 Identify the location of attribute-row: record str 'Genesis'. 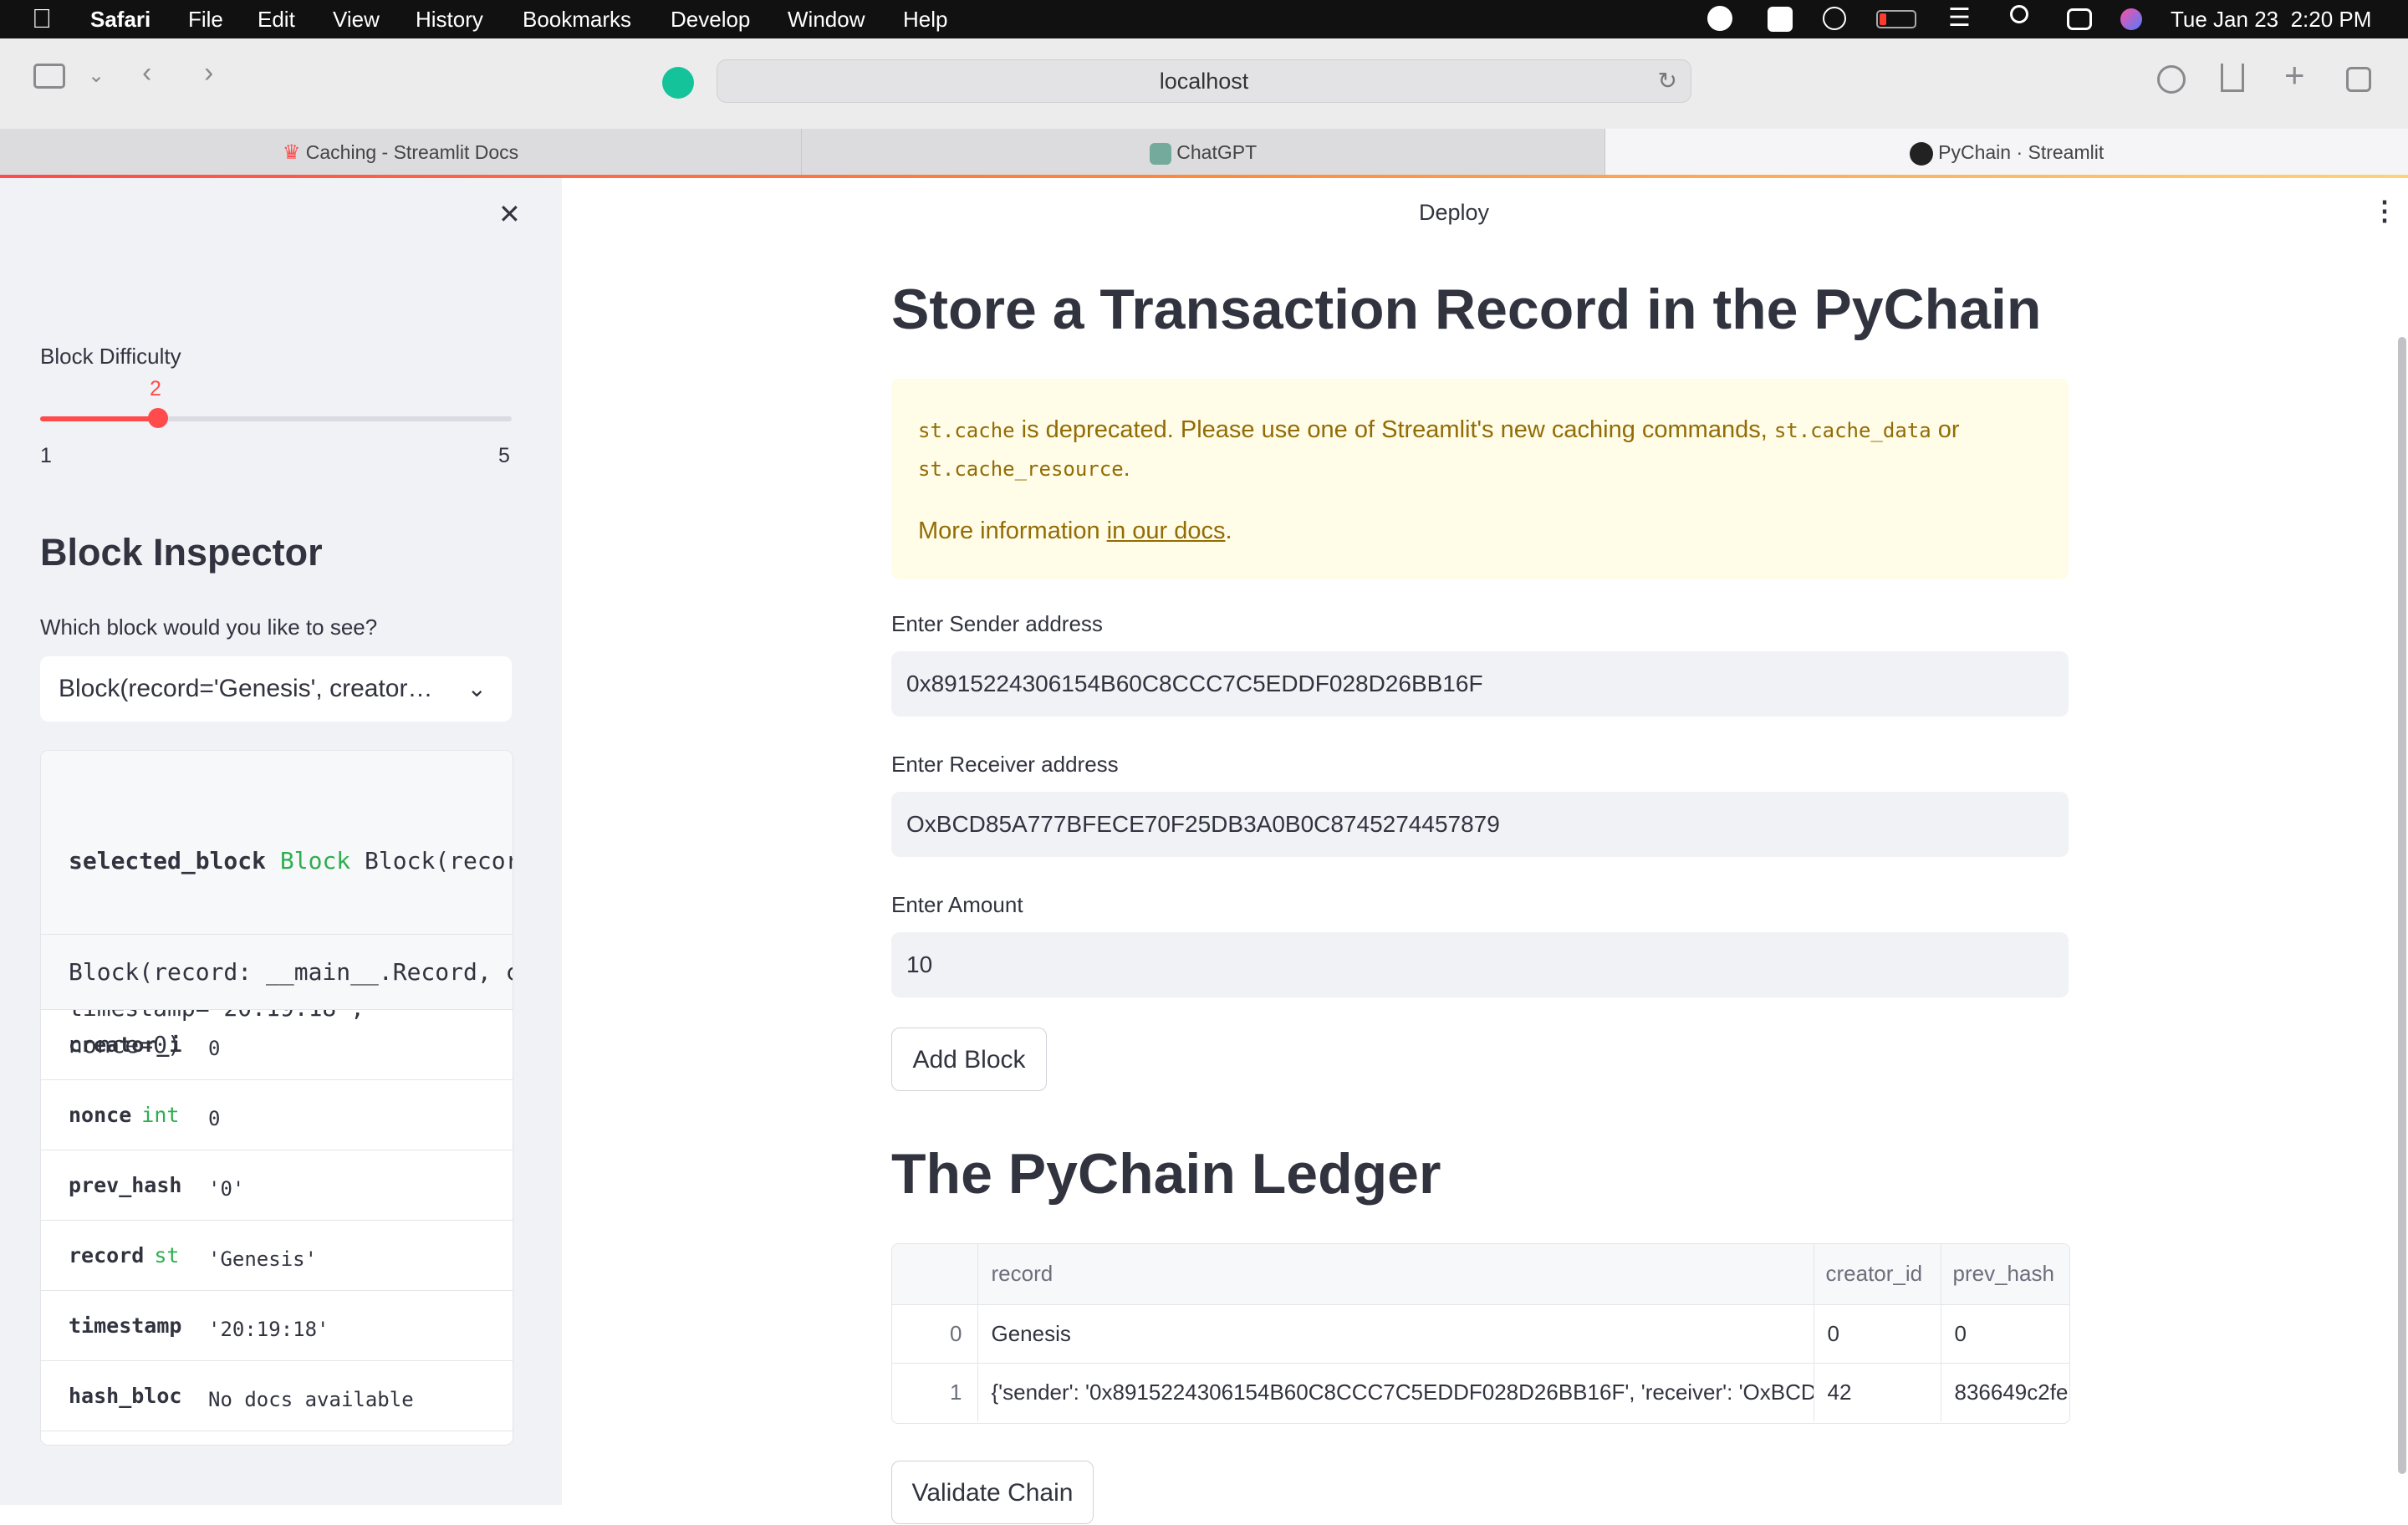
(277, 1256).